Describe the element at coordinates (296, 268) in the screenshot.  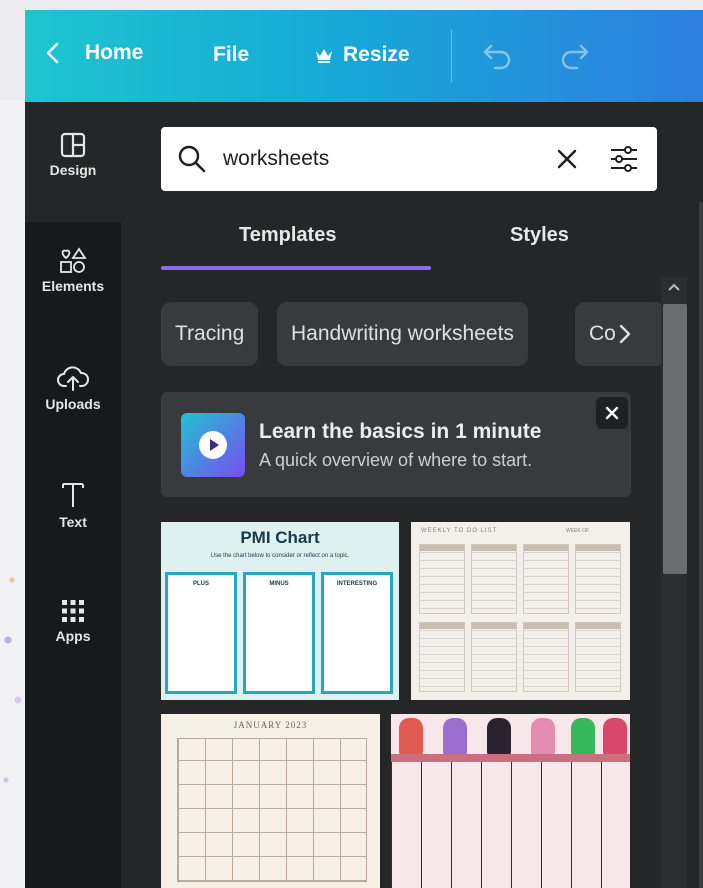
I see `active-tab-indicator` at that location.